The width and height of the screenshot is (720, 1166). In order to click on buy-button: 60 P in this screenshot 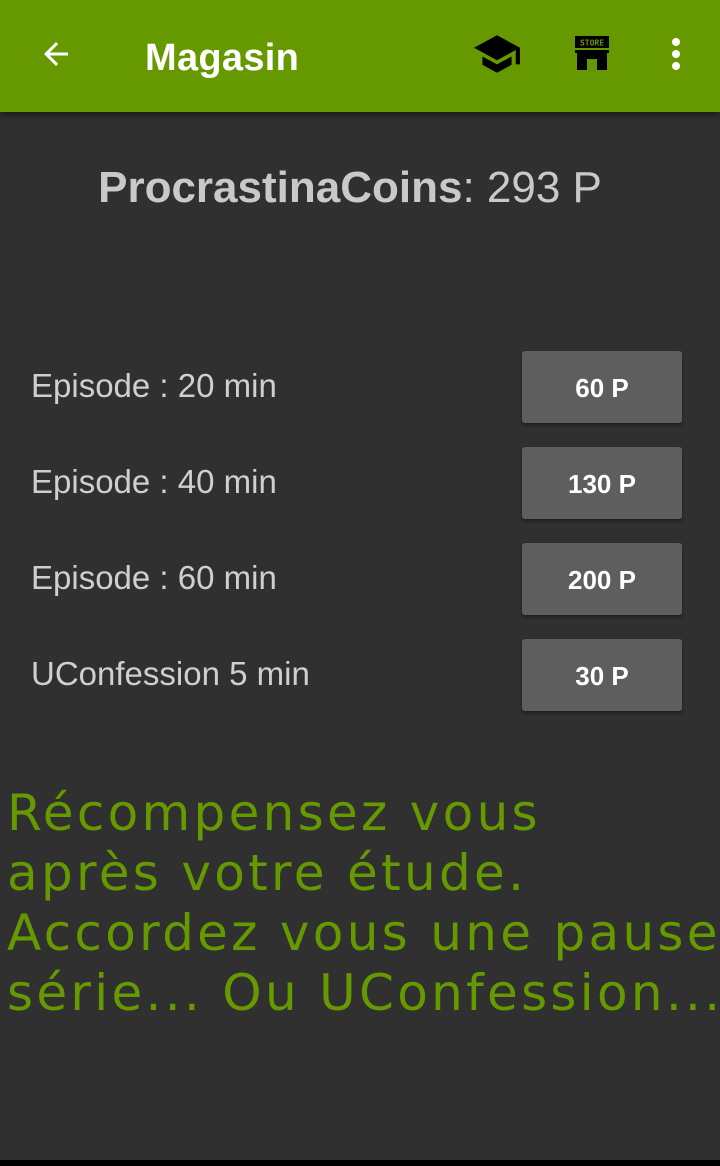, I will do `click(602, 387)`.